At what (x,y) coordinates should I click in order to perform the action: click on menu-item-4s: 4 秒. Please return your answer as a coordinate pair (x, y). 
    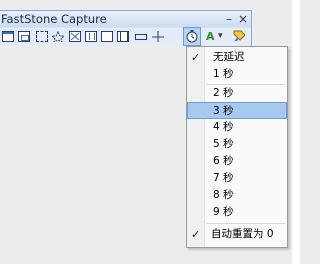
    Looking at the image, I should click on (237, 127).